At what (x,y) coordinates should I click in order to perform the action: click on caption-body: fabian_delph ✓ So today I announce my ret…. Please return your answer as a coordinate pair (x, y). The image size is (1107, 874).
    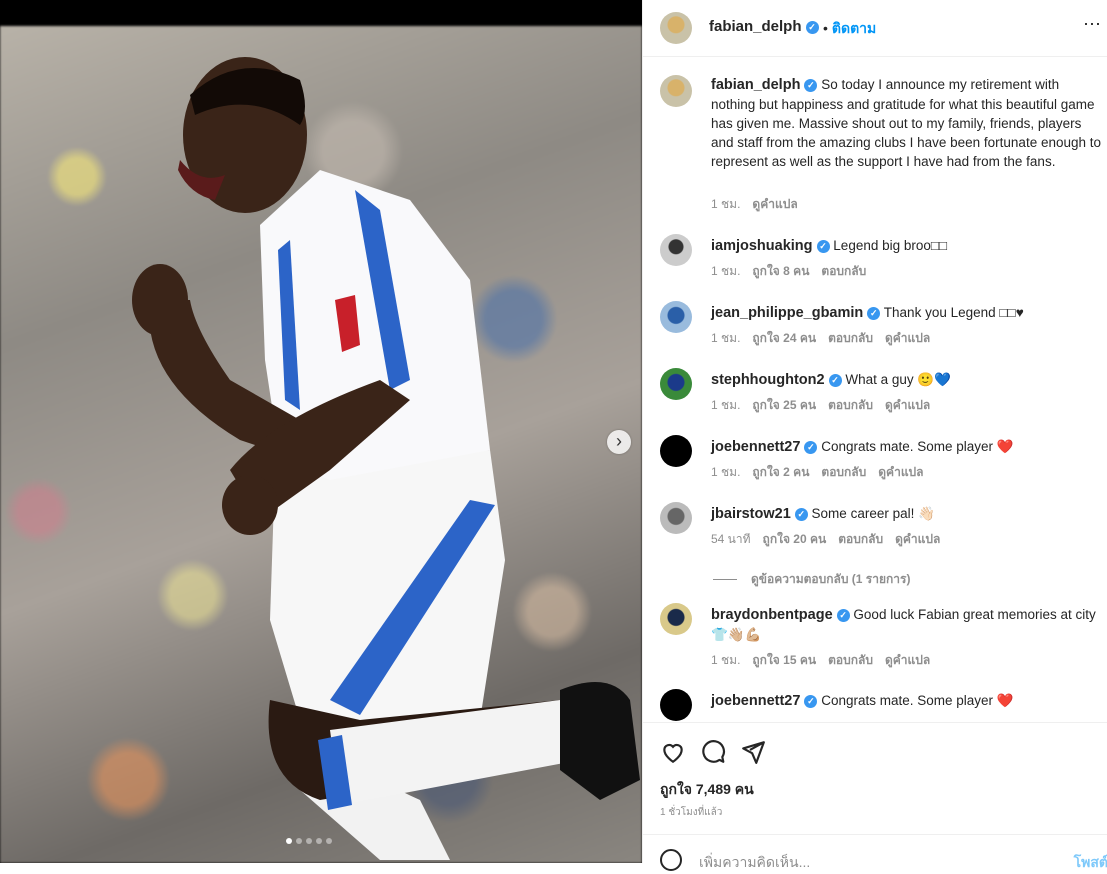
    Looking at the image, I should click on (907, 123).